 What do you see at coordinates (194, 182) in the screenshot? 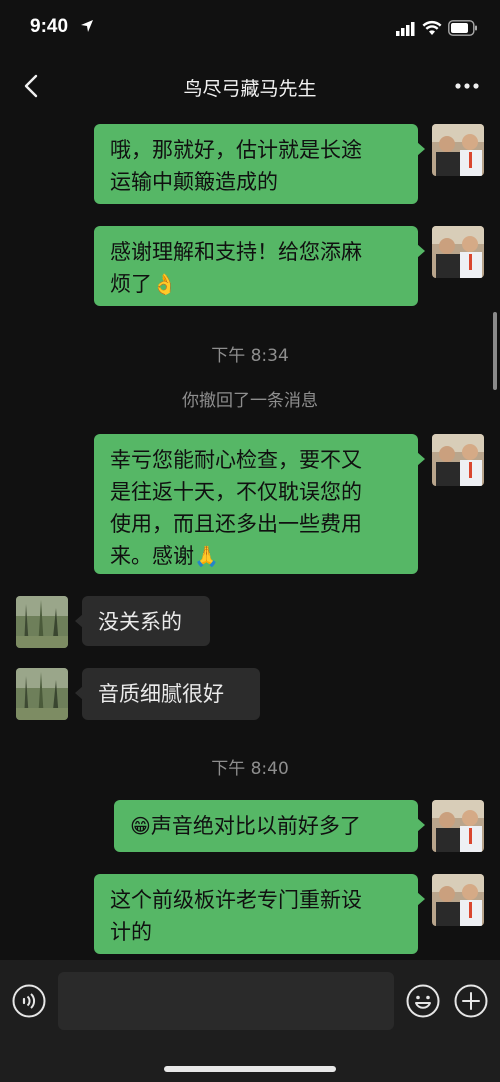
I see `message-line: 运输中颠簸造成的` at bounding box center [194, 182].